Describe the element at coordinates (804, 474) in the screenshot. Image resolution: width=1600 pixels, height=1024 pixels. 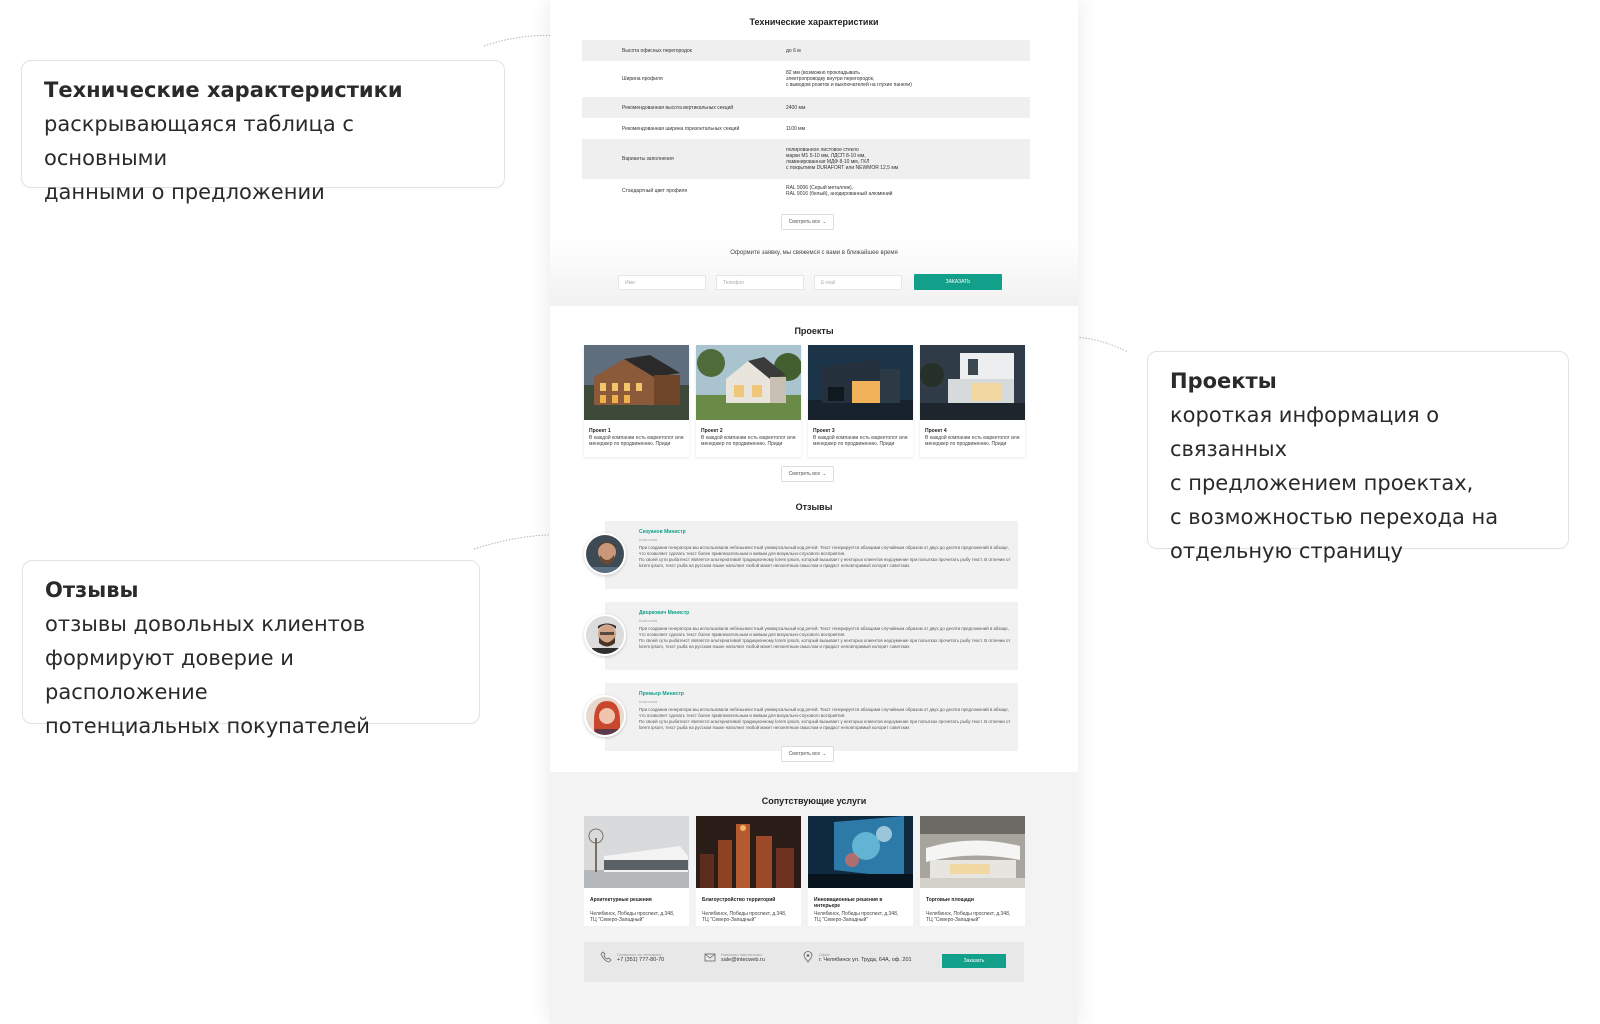
I see `projects-more-label: Смотреть все` at that location.